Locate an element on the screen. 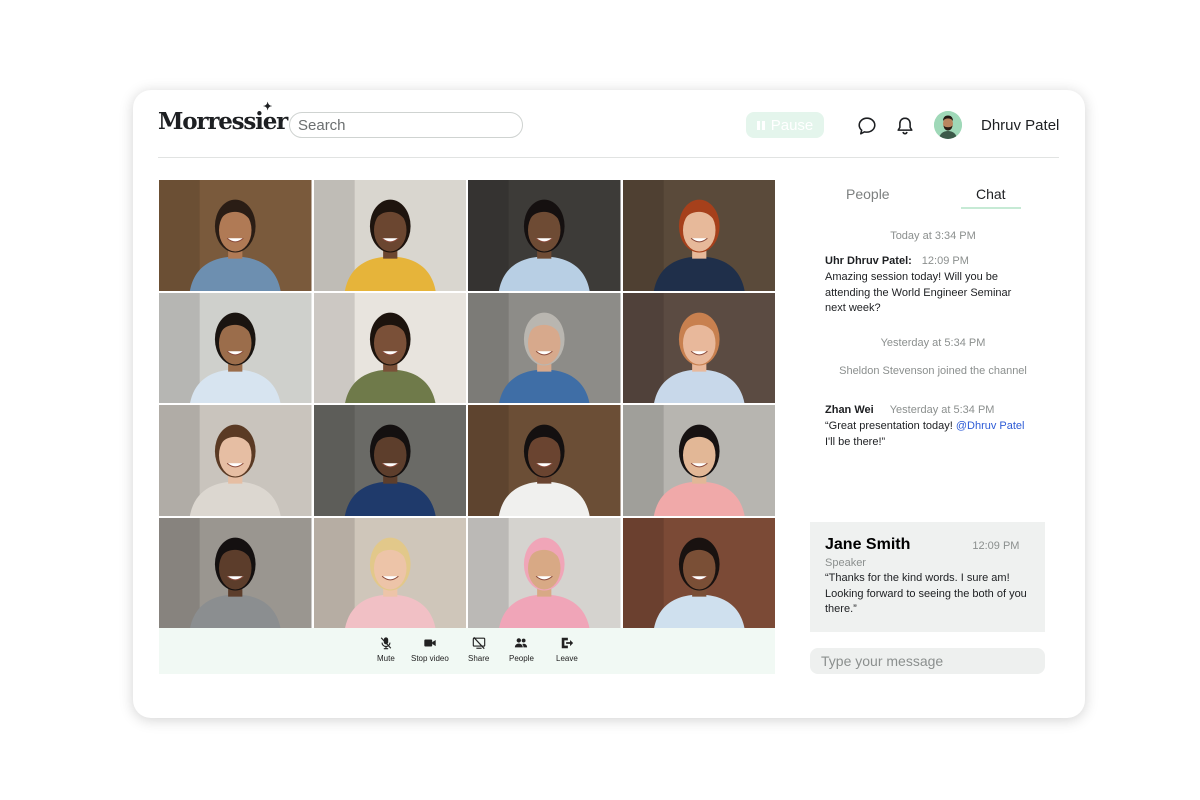 This screenshot has width=1200, height=800. stop-video-button: Stop video is located at coordinates (430, 649).